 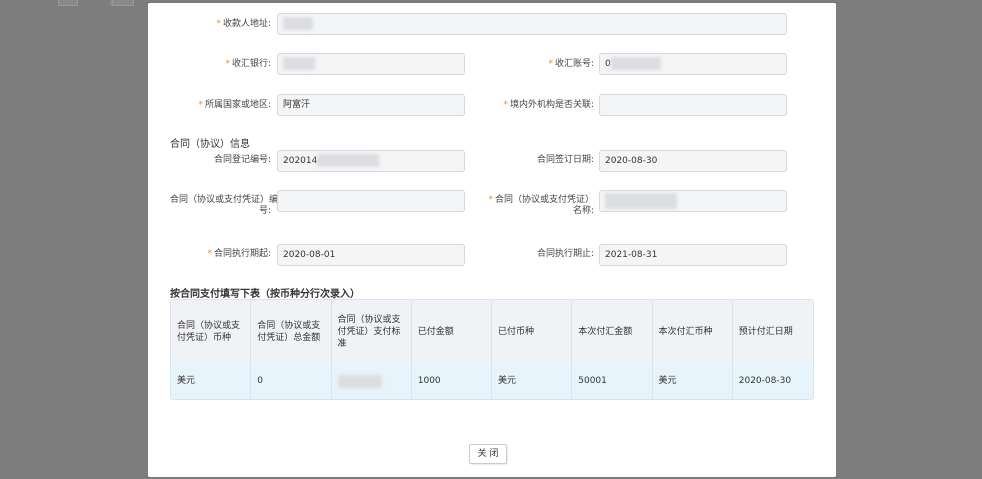 What do you see at coordinates (239, 254) in the screenshot?
I see `contract-start-label: * 合同执行期起:` at bounding box center [239, 254].